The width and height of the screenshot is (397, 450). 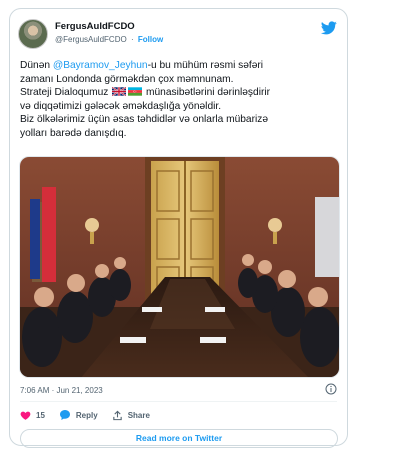 What do you see at coordinates (207, 93) in the screenshot?
I see `tweet-text-segment: münasibətlərini dərinləşdirir` at bounding box center [207, 93].